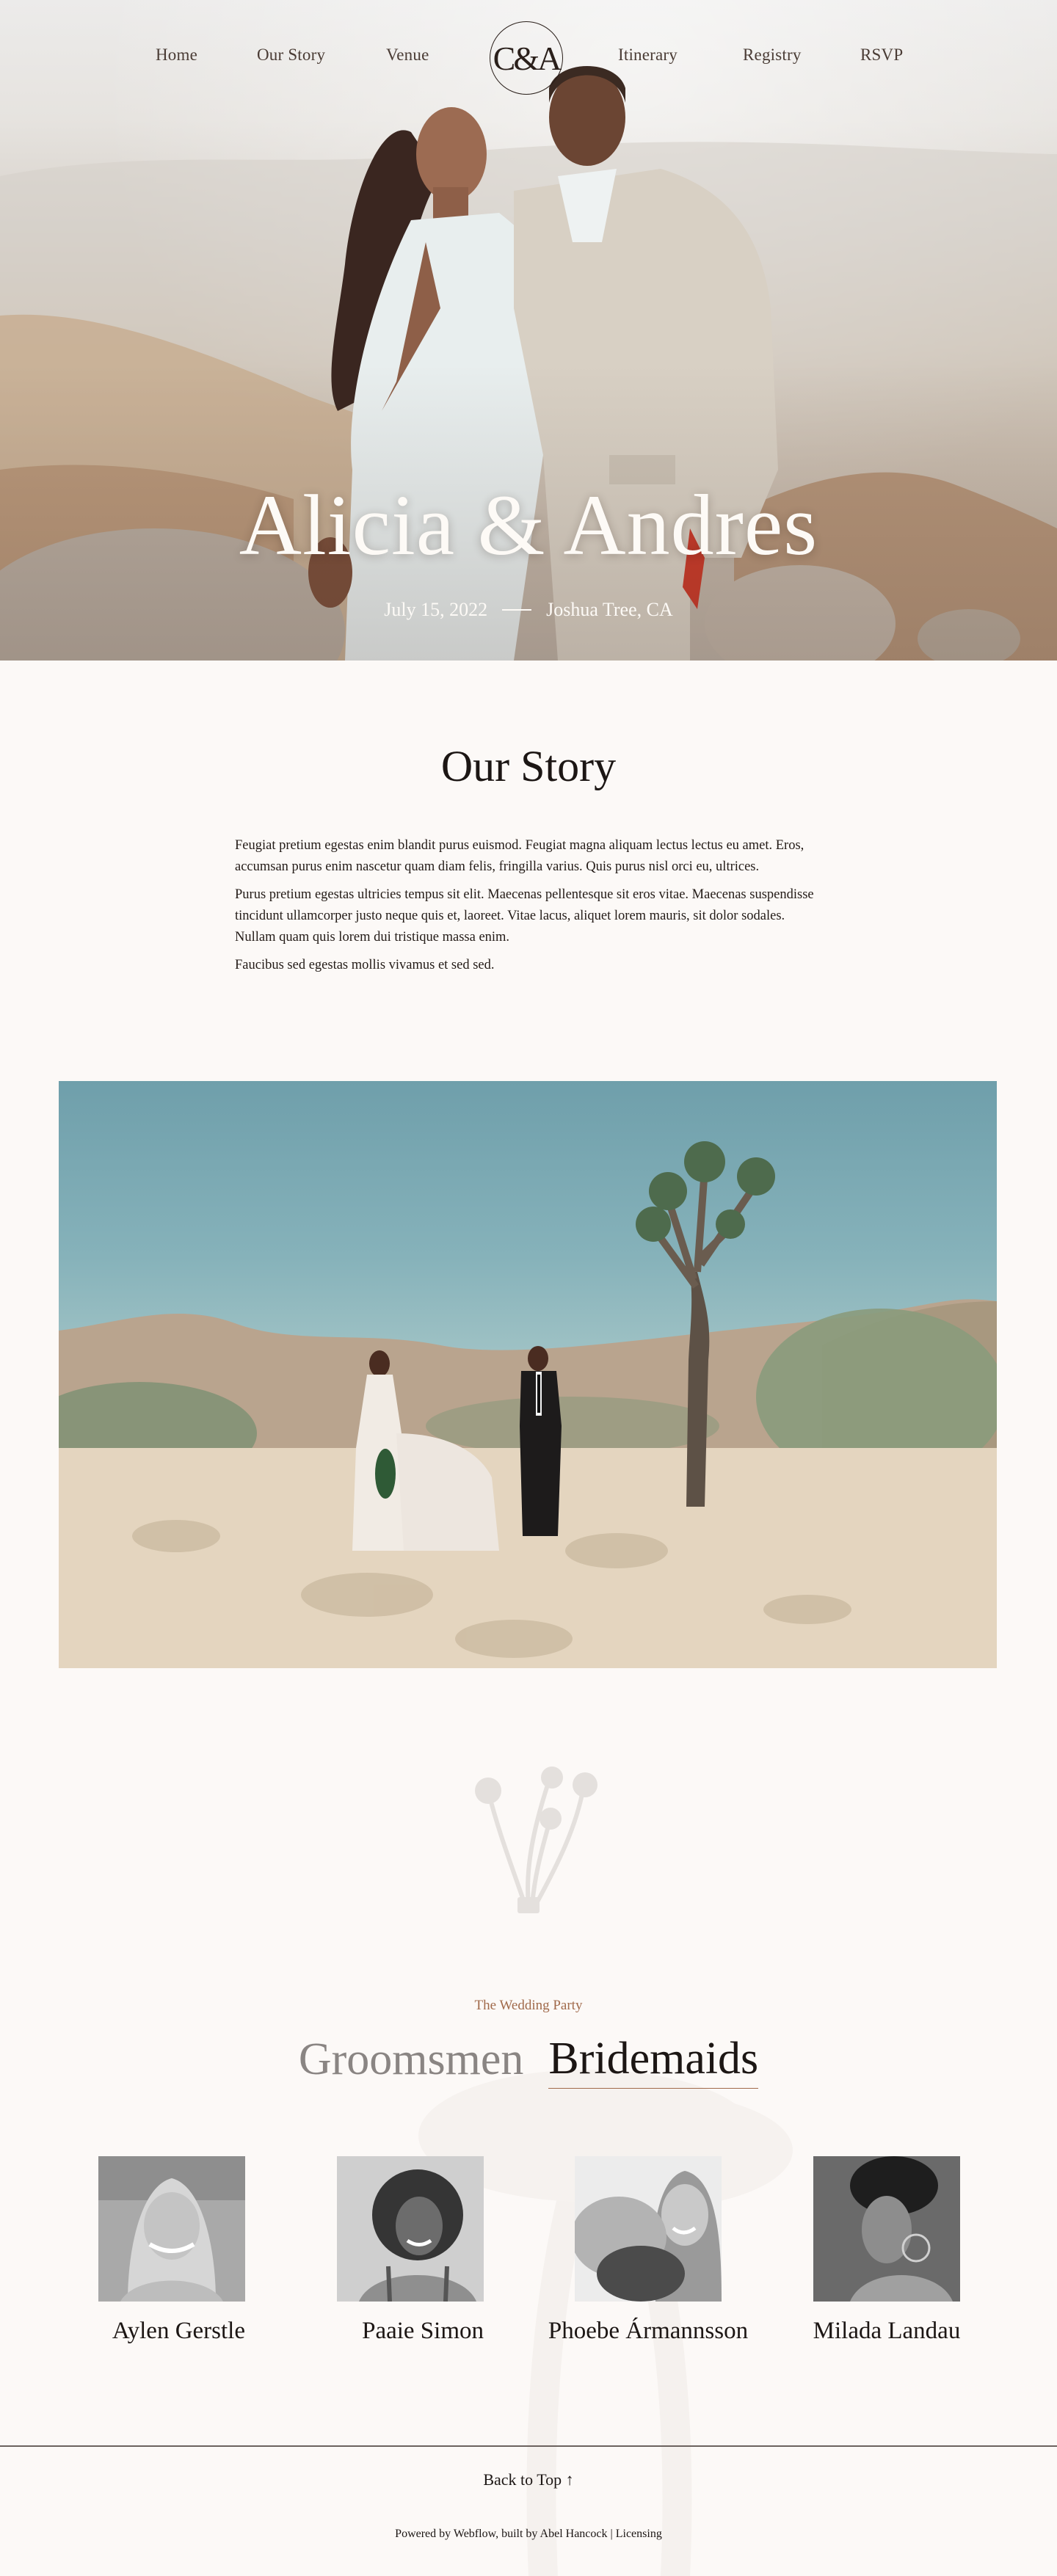 The image size is (1057, 2576). What do you see at coordinates (528, 2061) in the screenshot?
I see `party-tabs: Groomsmen Bridemaids` at bounding box center [528, 2061].